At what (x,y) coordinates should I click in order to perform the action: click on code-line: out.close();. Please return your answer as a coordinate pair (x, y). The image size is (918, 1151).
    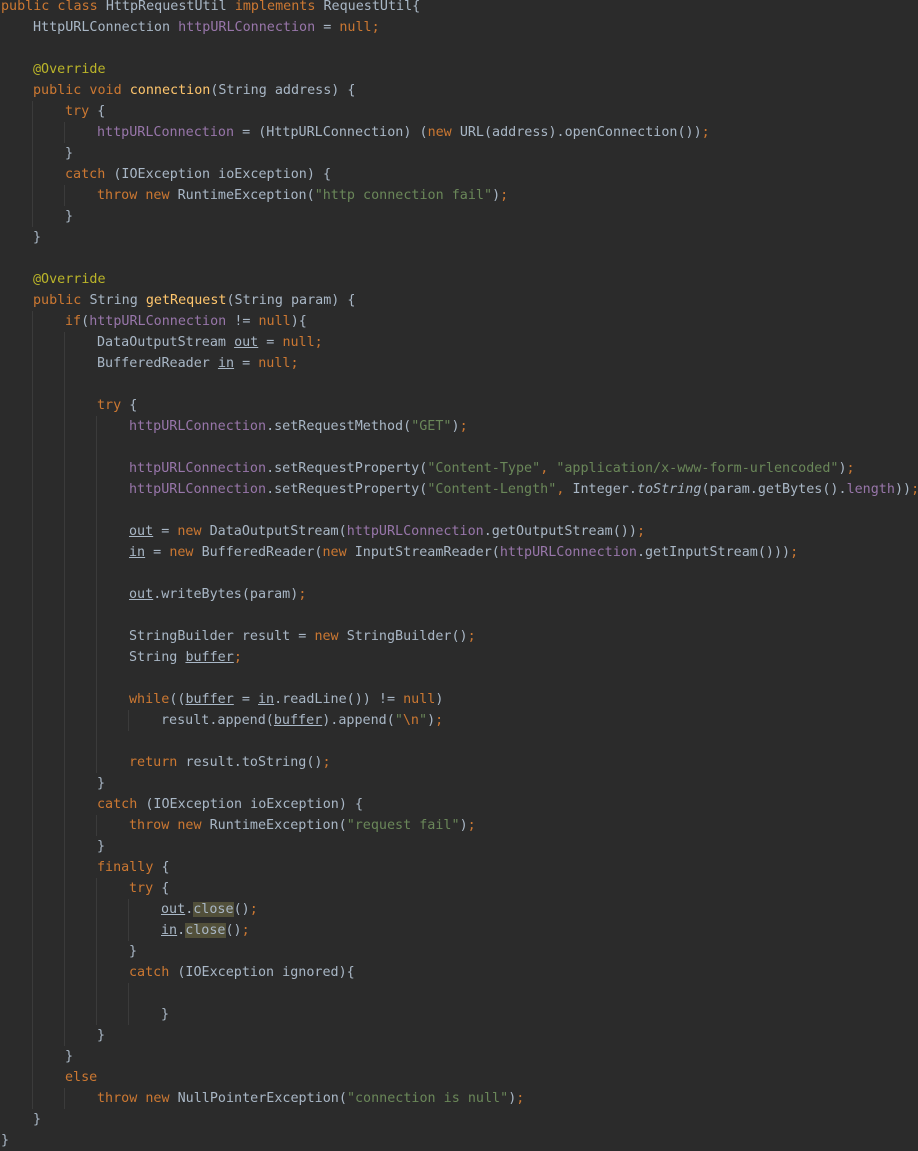
    Looking at the image, I should click on (209, 909).